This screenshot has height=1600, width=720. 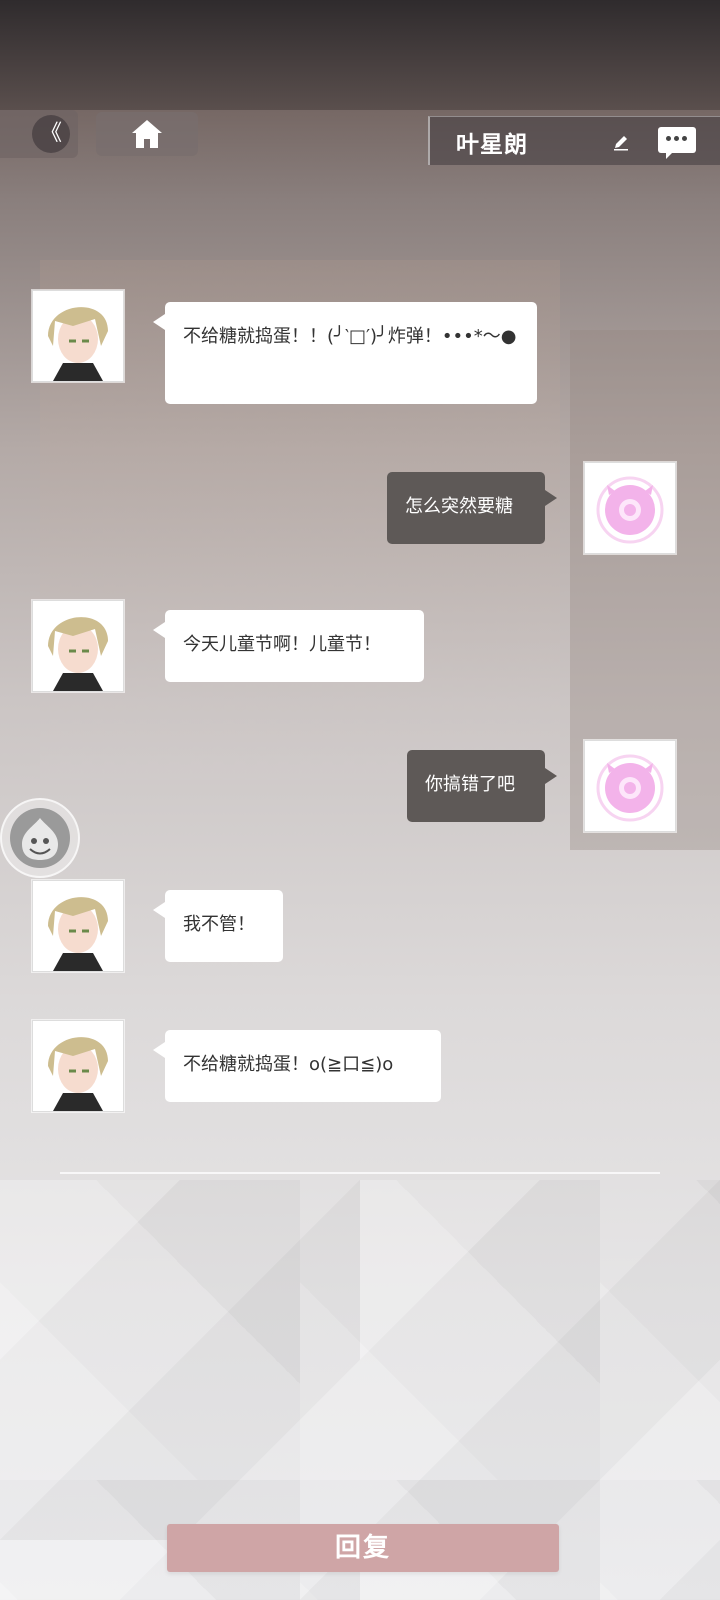 I want to click on message-bubble: 不给糖就捣蛋！o(≧口≦)o, so click(x=297, y=1066).